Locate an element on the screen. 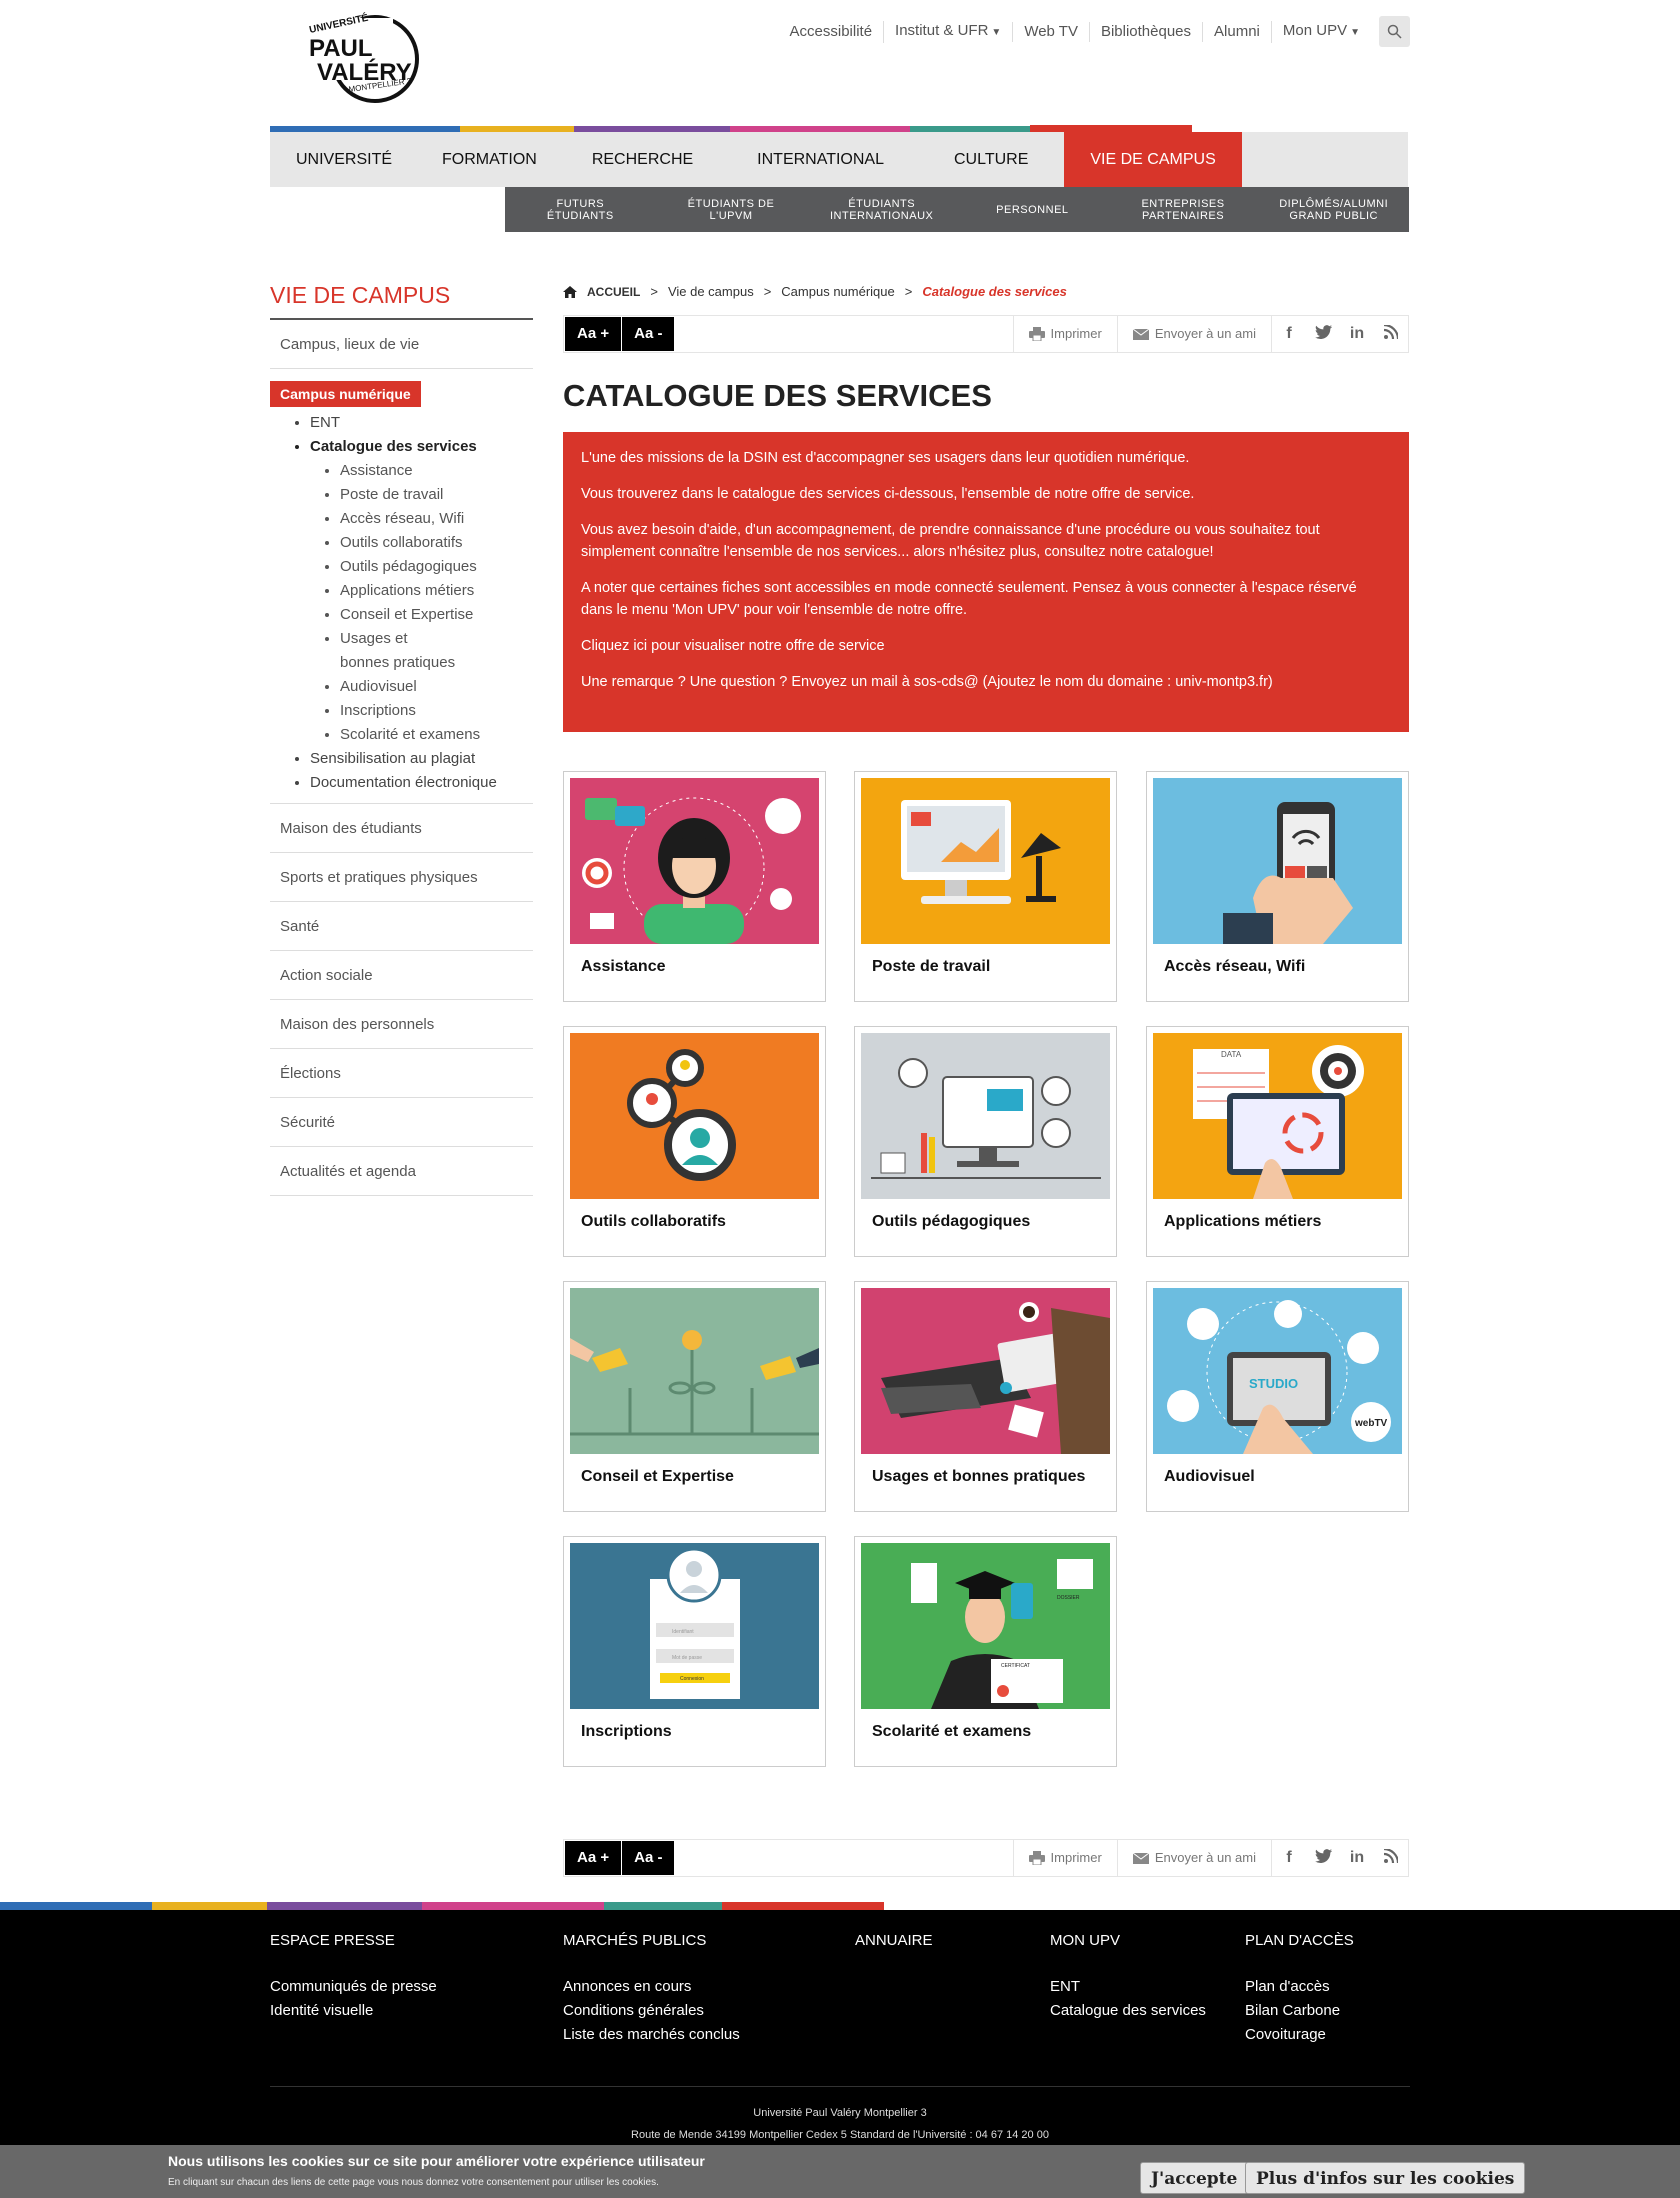 The height and width of the screenshot is (2198, 1680). nav-formation: Formation is located at coordinates (490, 159).